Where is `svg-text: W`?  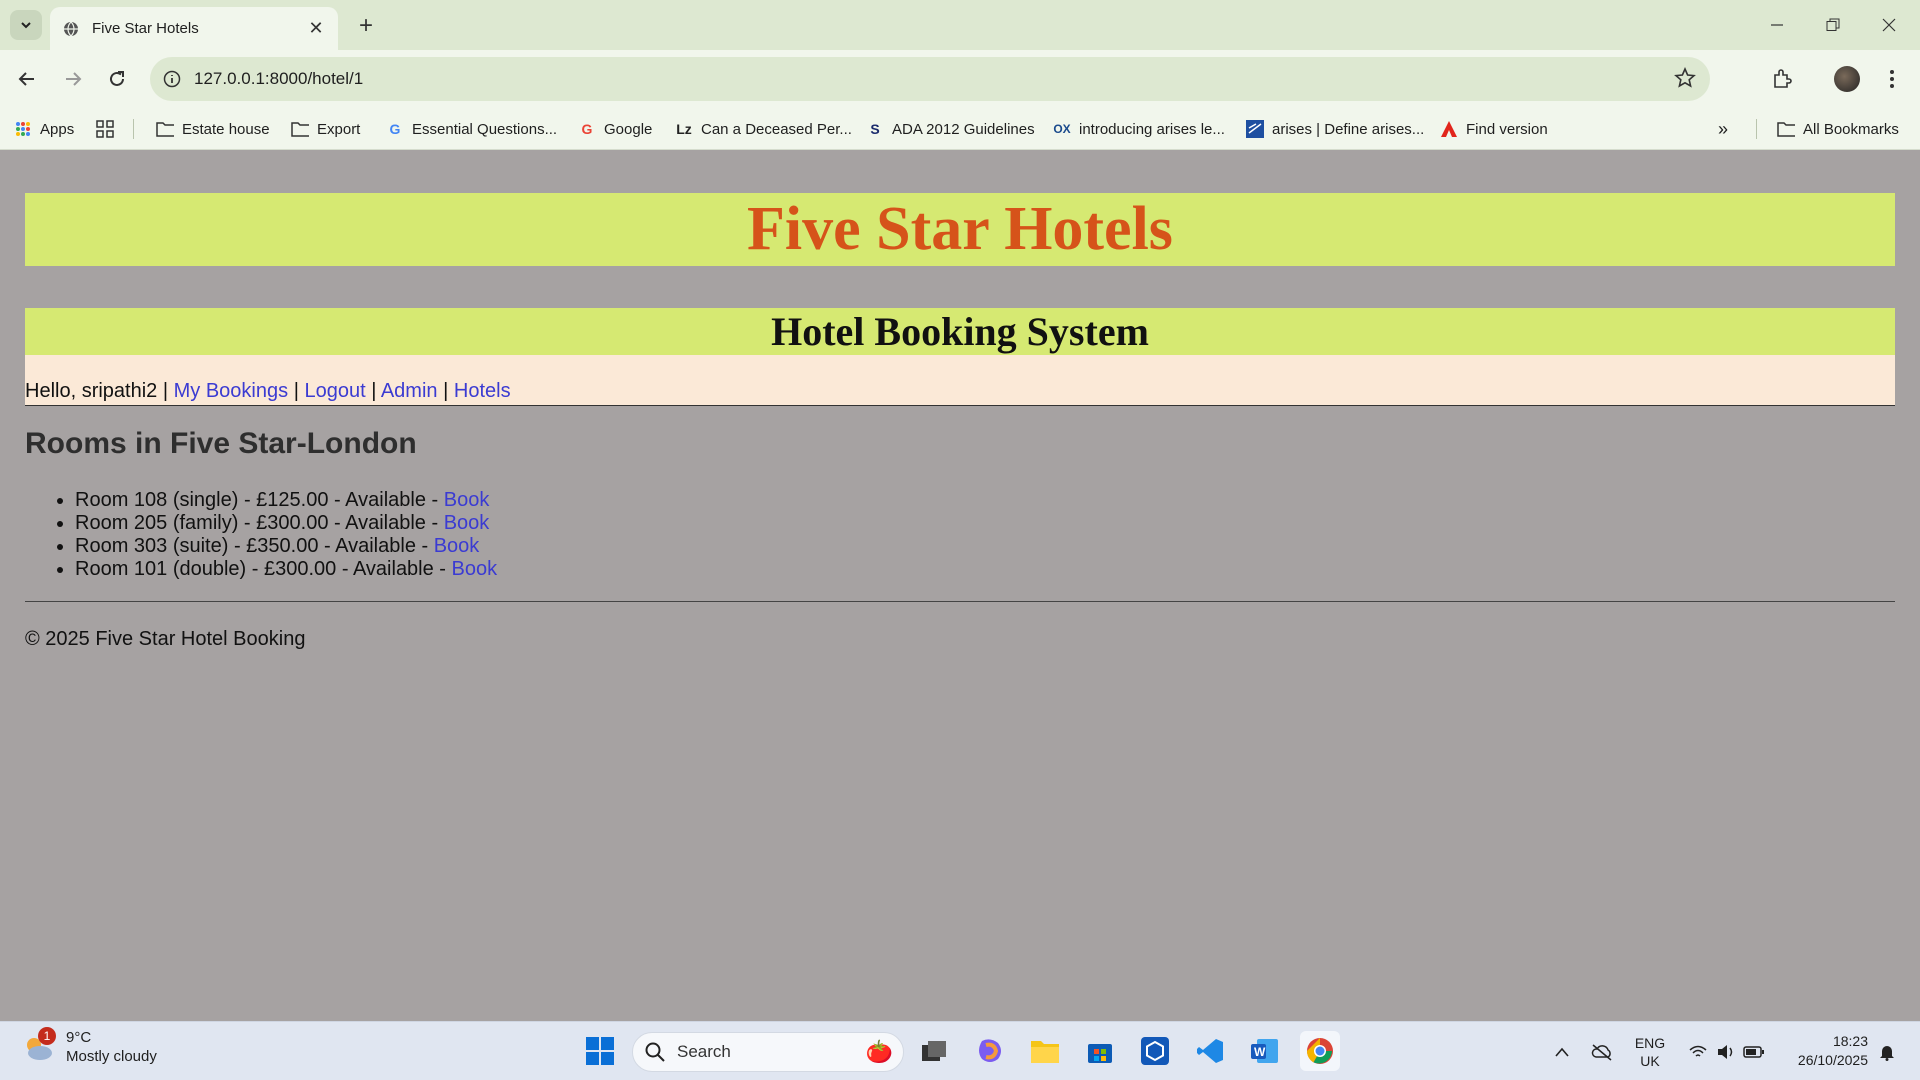 svg-text: W is located at coordinates (1260, 1052).